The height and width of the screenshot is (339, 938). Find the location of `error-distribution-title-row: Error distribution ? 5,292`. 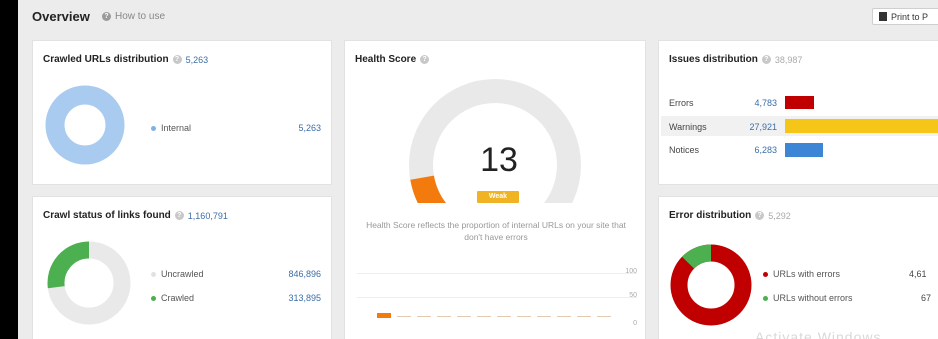

error-distribution-title-row: Error distribution ? 5,292 is located at coordinates (730, 215).